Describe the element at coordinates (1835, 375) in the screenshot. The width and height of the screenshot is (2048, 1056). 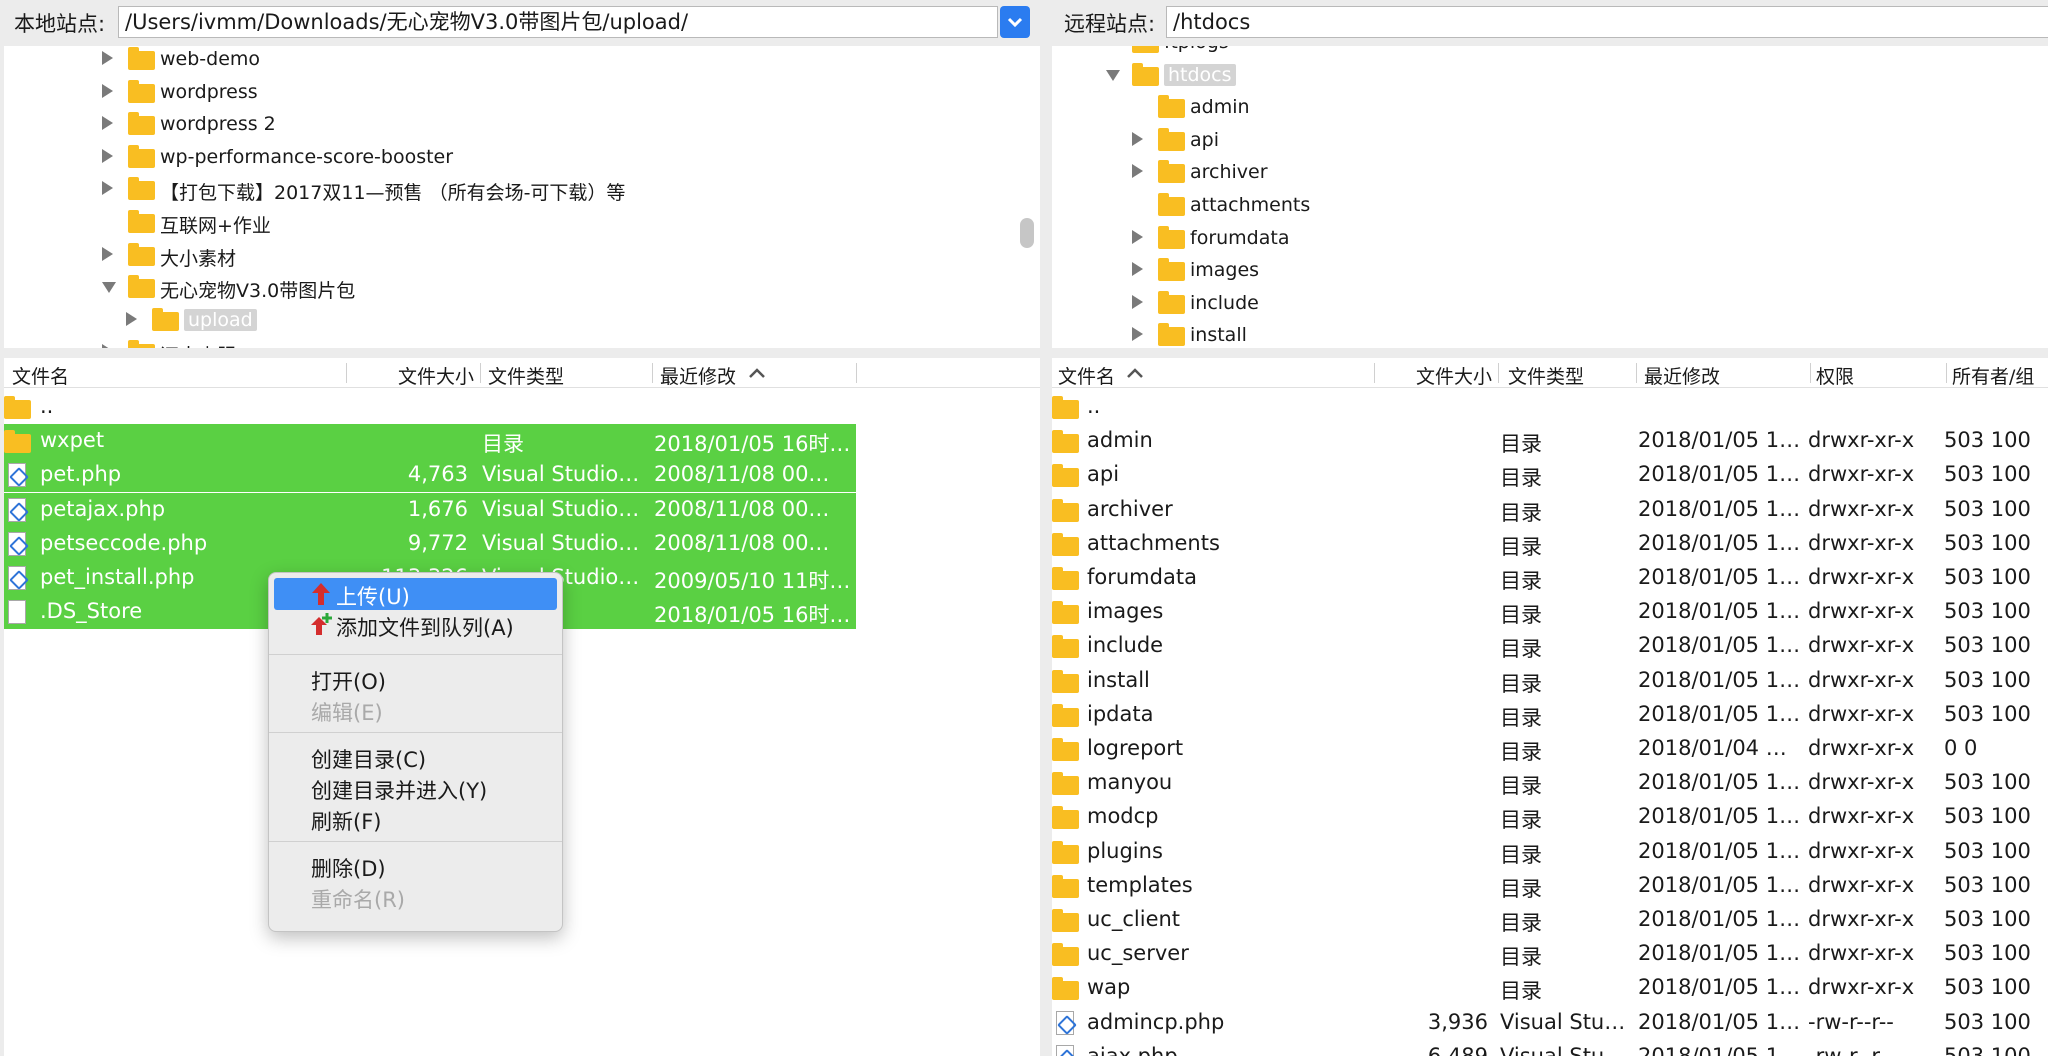
I see `column-header-permissions: 权限` at that location.